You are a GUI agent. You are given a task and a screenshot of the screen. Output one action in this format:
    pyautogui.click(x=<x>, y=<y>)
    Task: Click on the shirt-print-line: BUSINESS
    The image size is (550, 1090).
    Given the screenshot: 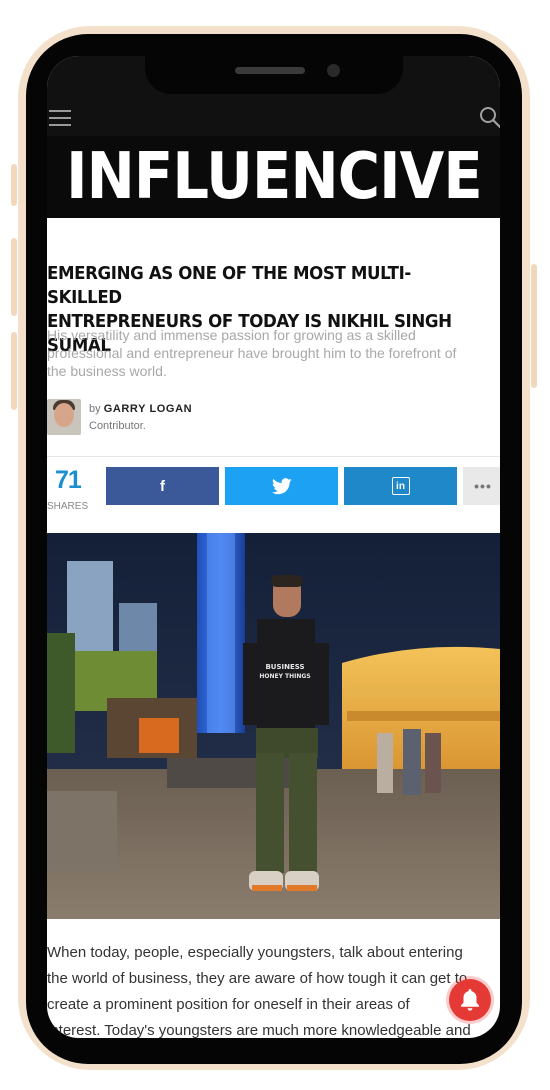 What is the action you would take?
    pyautogui.click(x=284, y=667)
    